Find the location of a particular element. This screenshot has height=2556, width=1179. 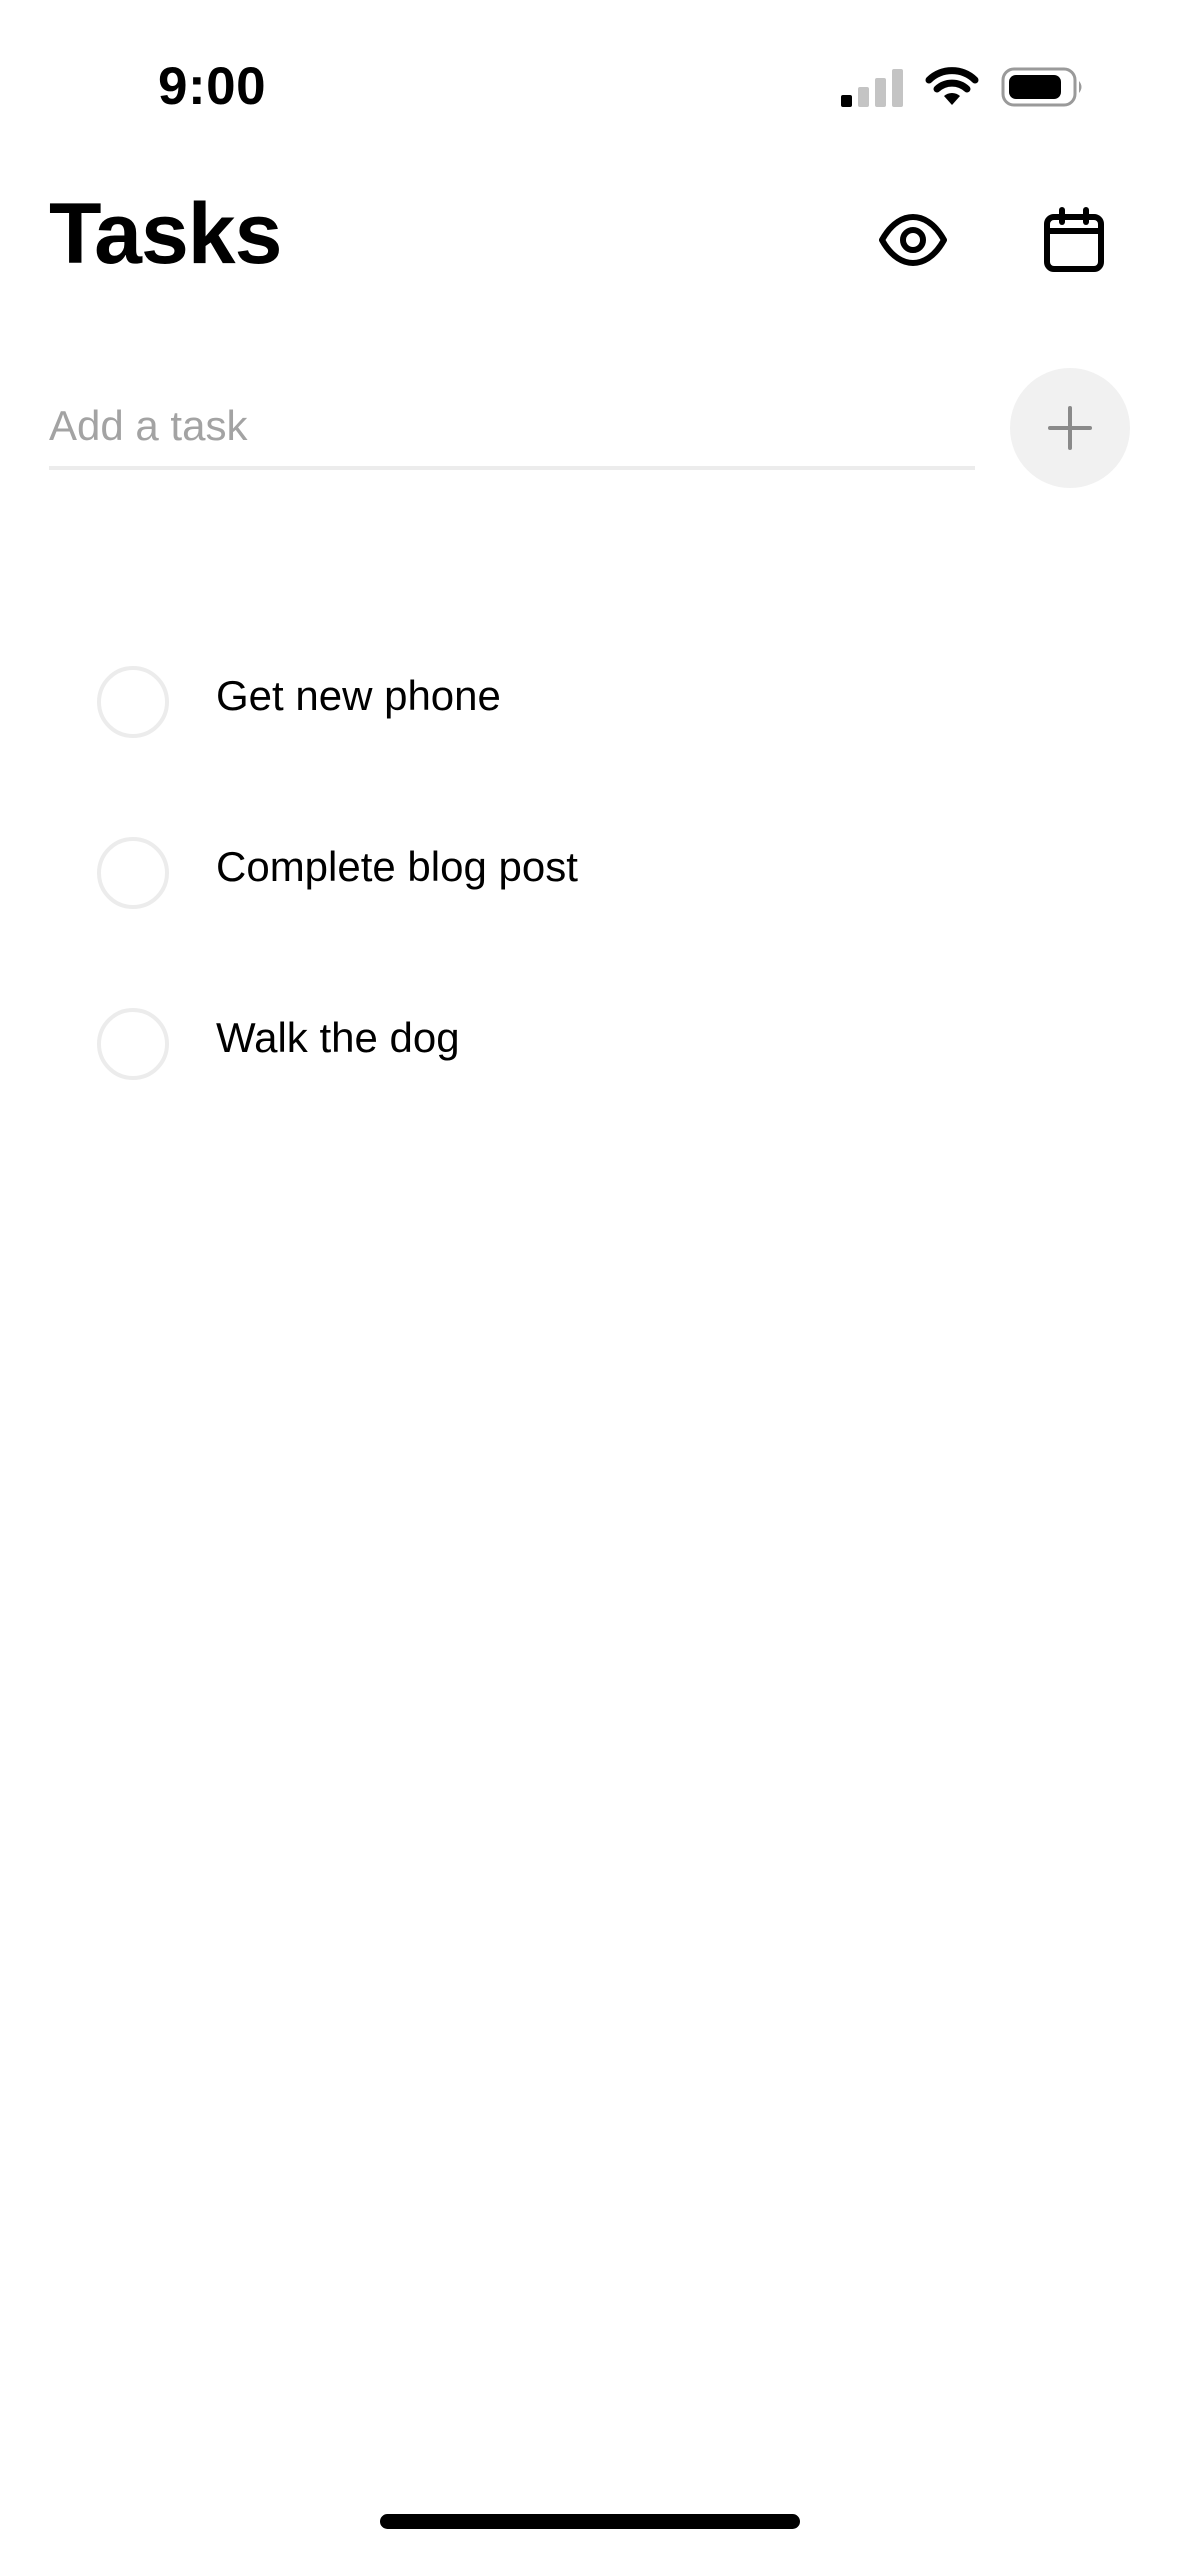

add-task-button is located at coordinates (1070, 428).